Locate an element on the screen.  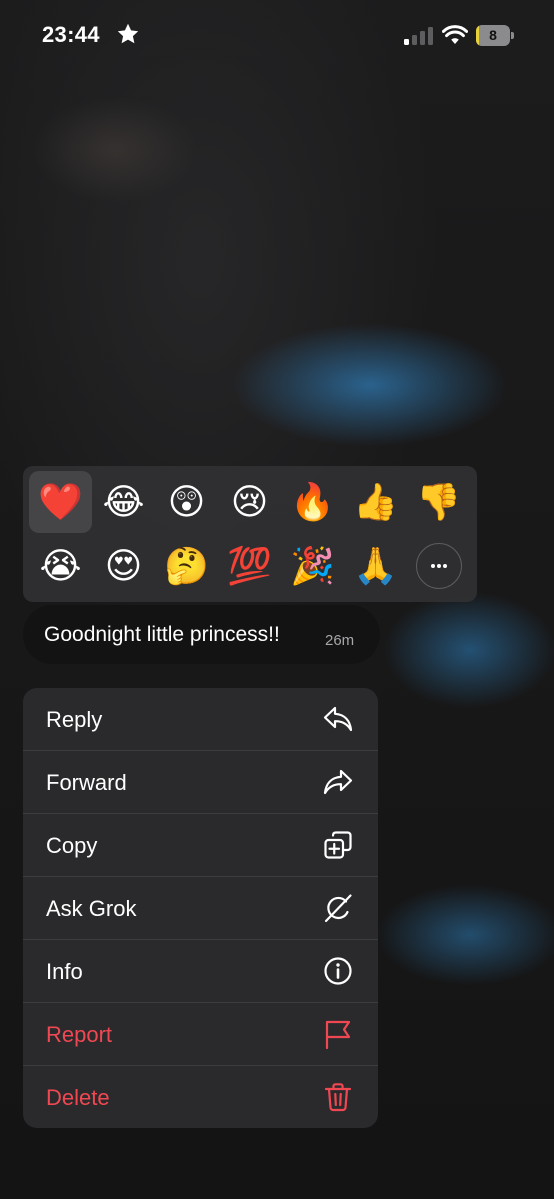
message-text: Goodnight little princess!! is located at coordinates (162, 634).